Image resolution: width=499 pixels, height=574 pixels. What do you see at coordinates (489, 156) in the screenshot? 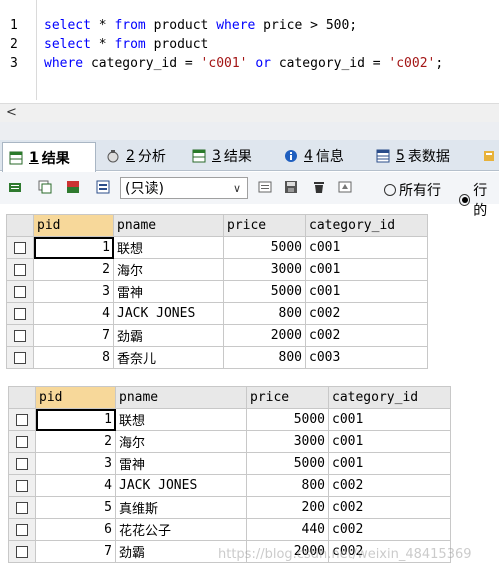
I see `tab-overflow` at bounding box center [489, 156].